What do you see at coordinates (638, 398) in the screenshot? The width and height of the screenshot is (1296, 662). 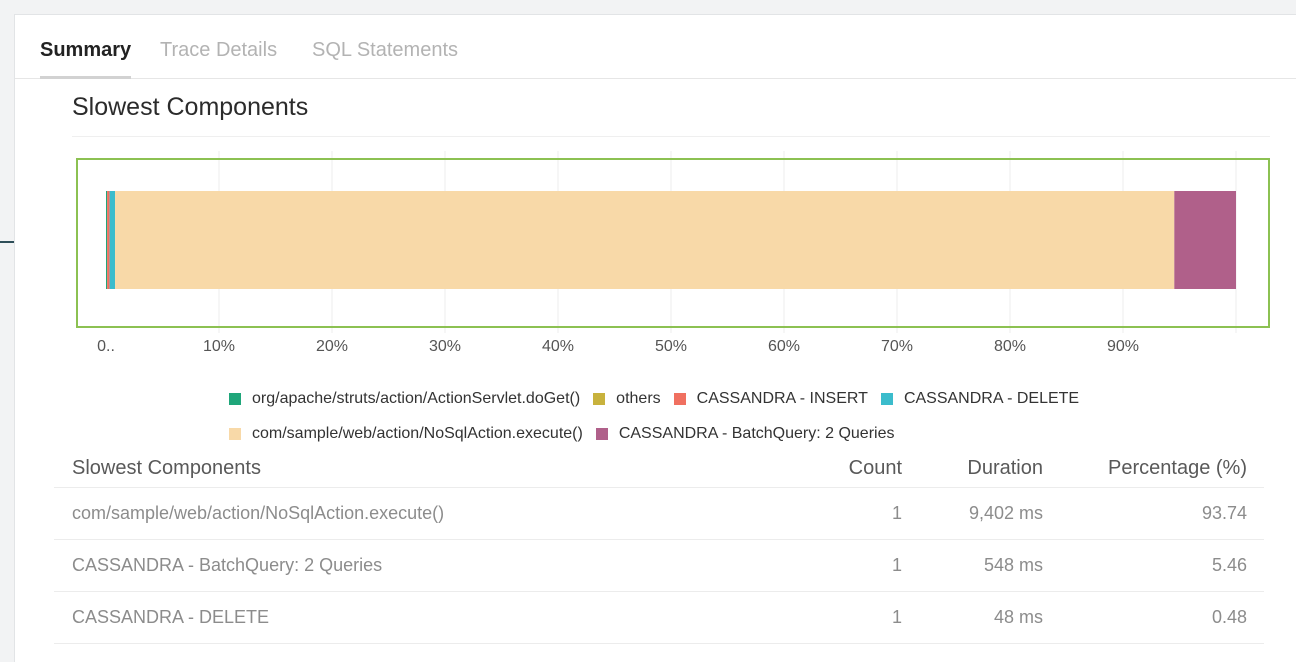 I see `legend-label: others` at bounding box center [638, 398].